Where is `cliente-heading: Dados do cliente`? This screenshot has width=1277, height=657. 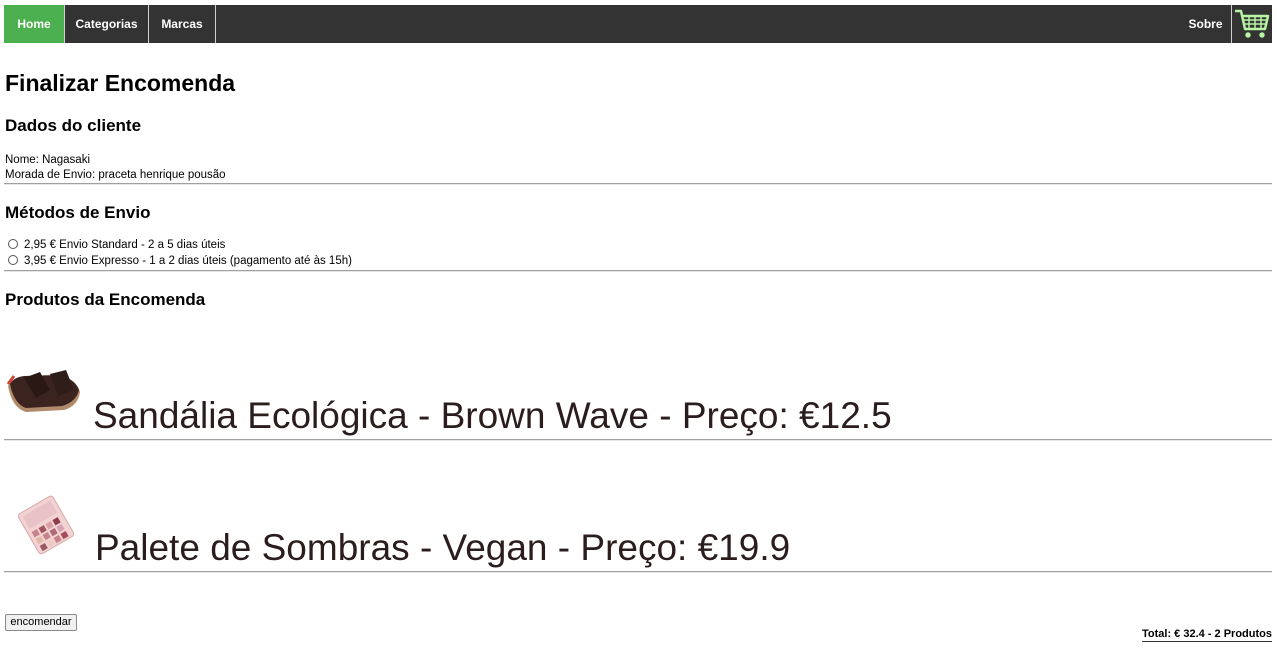 cliente-heading: Dados do cliente is located at coordinates (73, 125).